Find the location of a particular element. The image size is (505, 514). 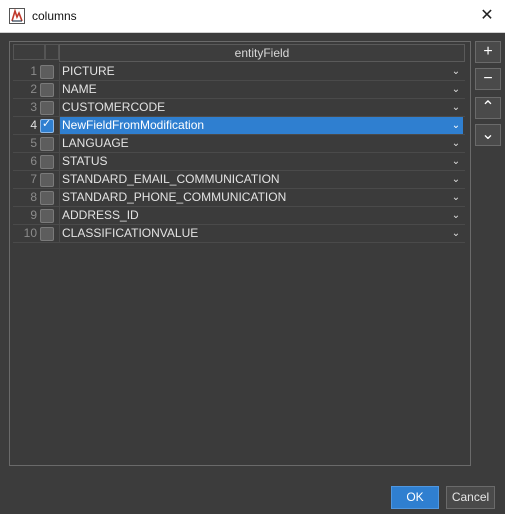

title-bar: columns ✕ is located at coordinates (252, 16).